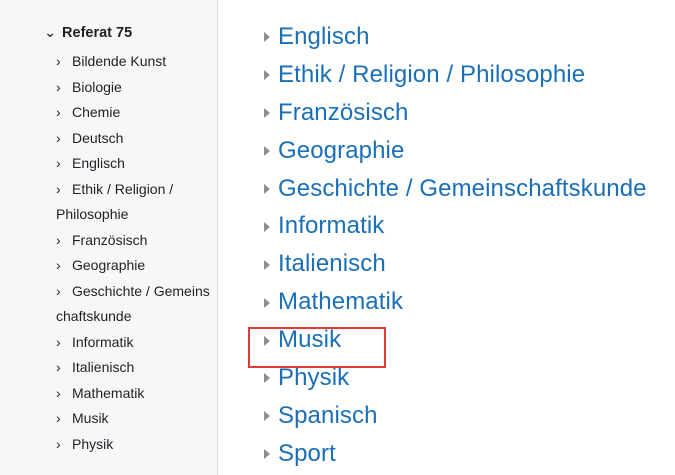 The image size is (675, 475). Describe the element at coordinates (455, 151) in the screenshot. I see `subject-item-geographie: Geographie` at that location.